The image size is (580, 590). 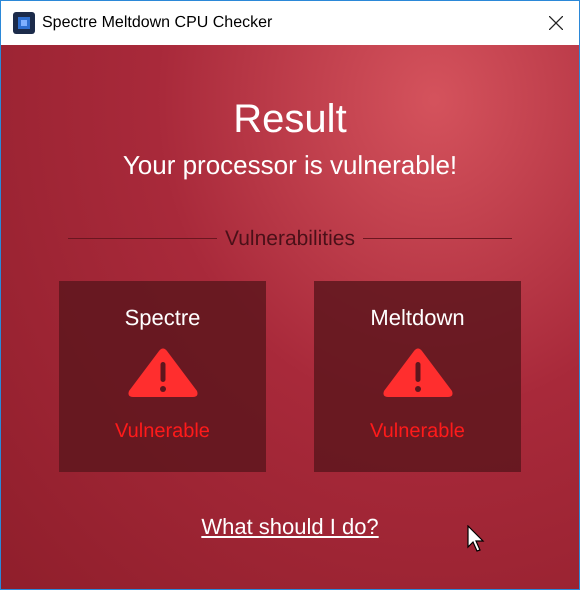 I want to click on window-title: Spectre Meltdown CPU Checker, so click(x=157, y=23).